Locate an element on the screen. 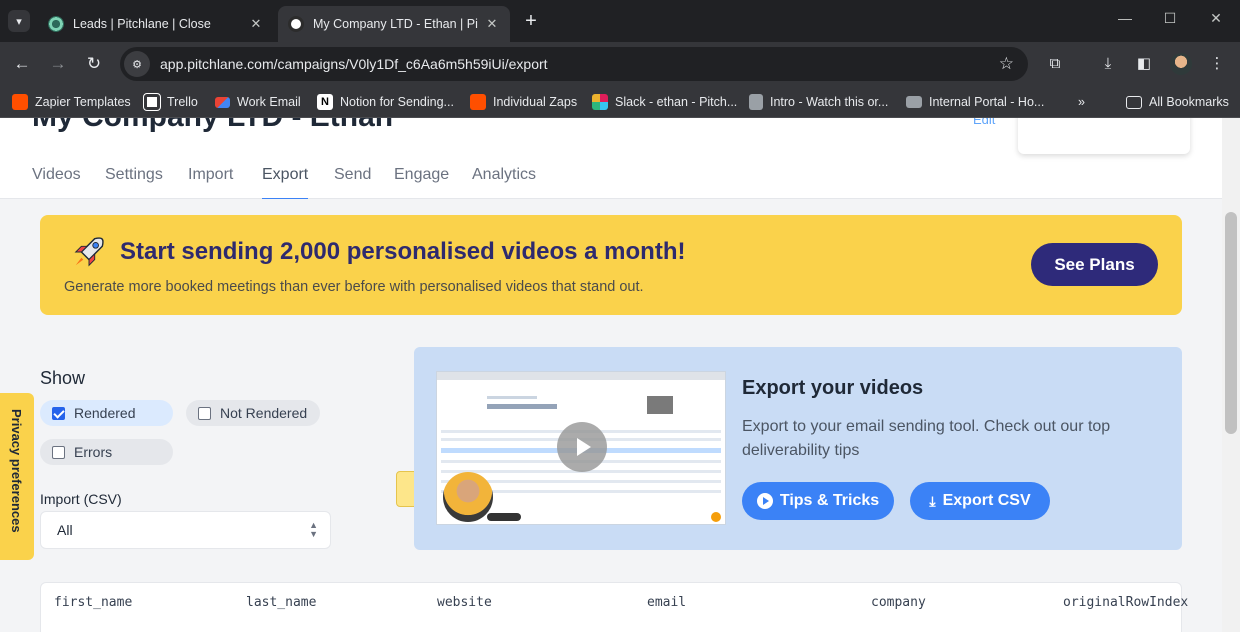  bookmark-zapier-templates: Zapier Templates is located at coordinates (71, 102).